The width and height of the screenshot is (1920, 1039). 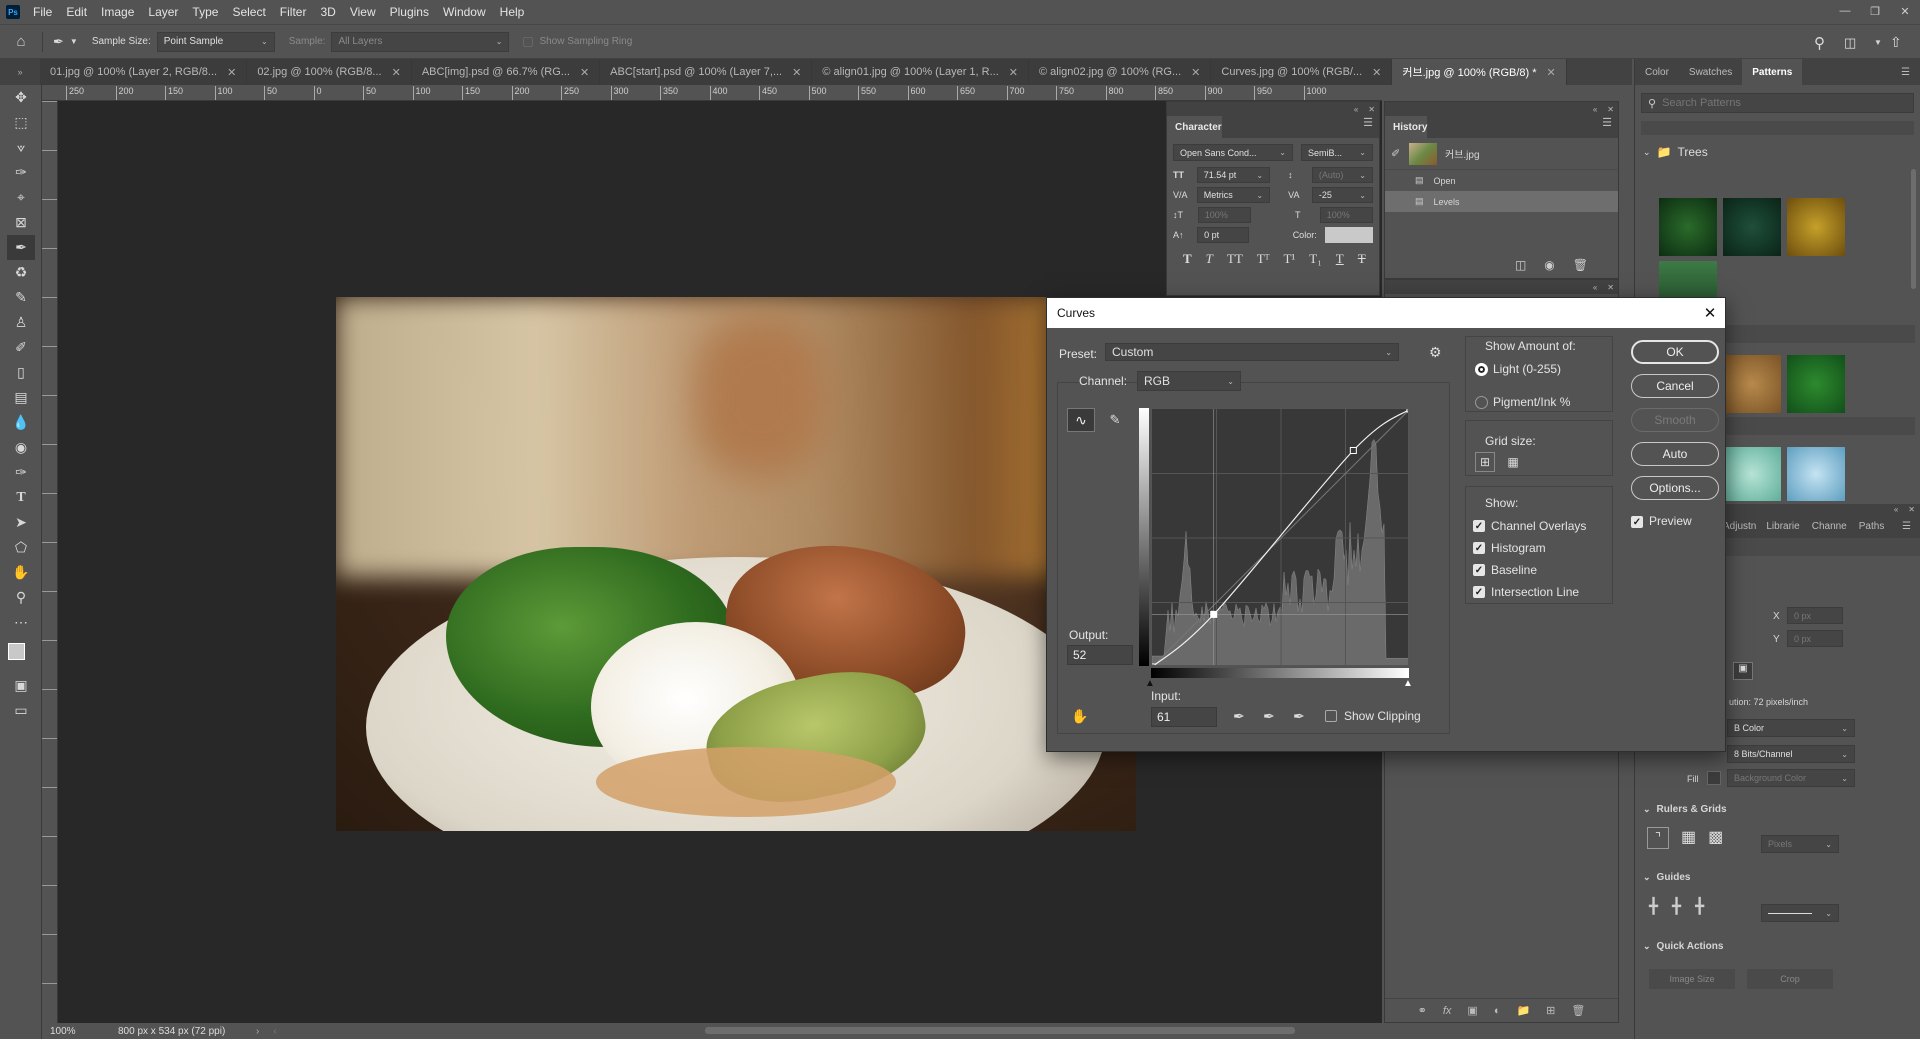 I want to click on camera-icon: ◉, so click(x=1549, y=265).